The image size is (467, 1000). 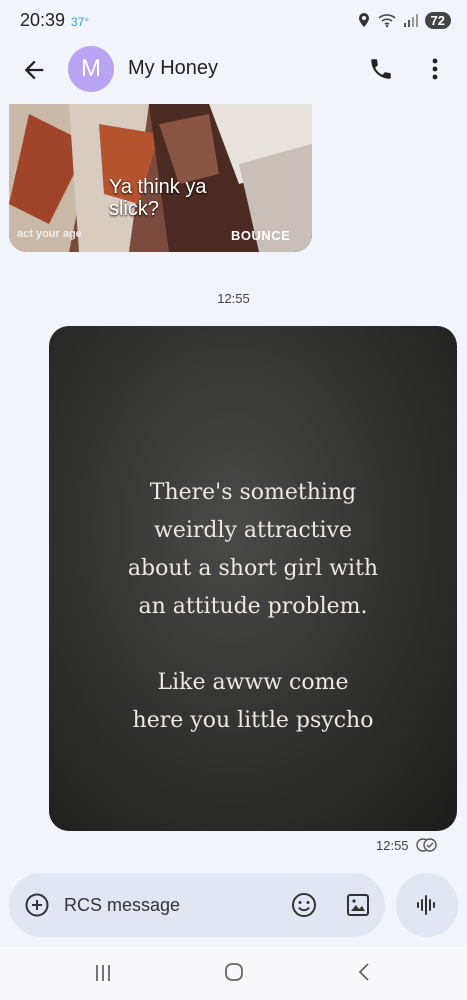 I want to click on signal-icon, so click(x=410, y=20).